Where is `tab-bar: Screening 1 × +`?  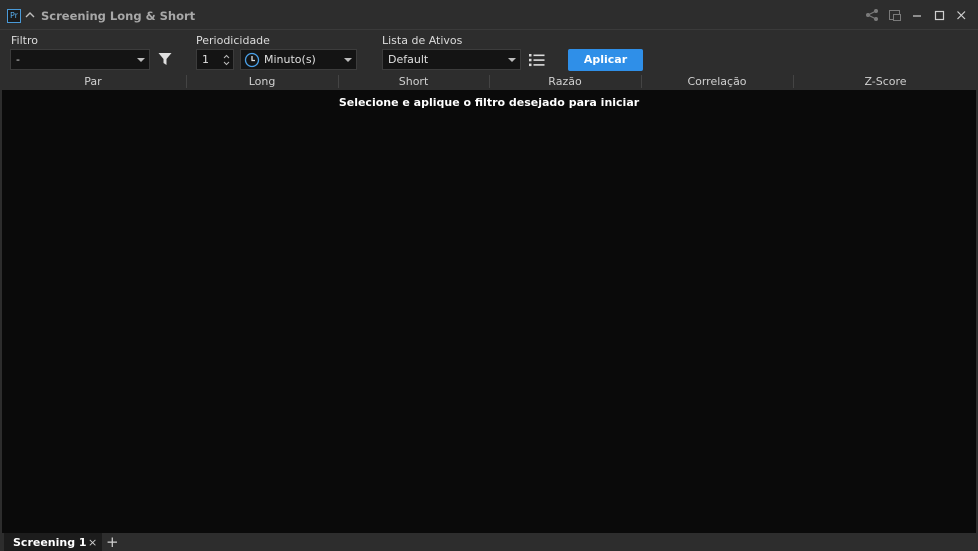 tab-bar: Screening 1 × + is located at coordinates (489, 542).